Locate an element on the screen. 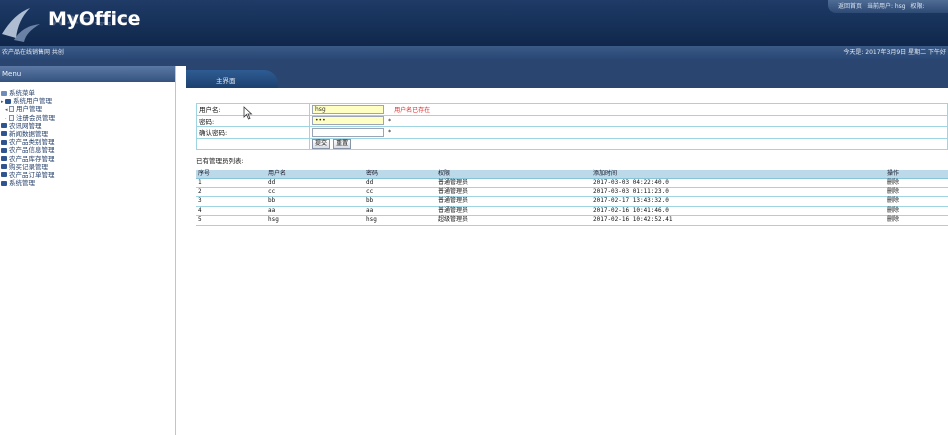 Image resolution: width=948 pixels, height=435 pixels. confirm-password-input is located at coordinates (348, 132).